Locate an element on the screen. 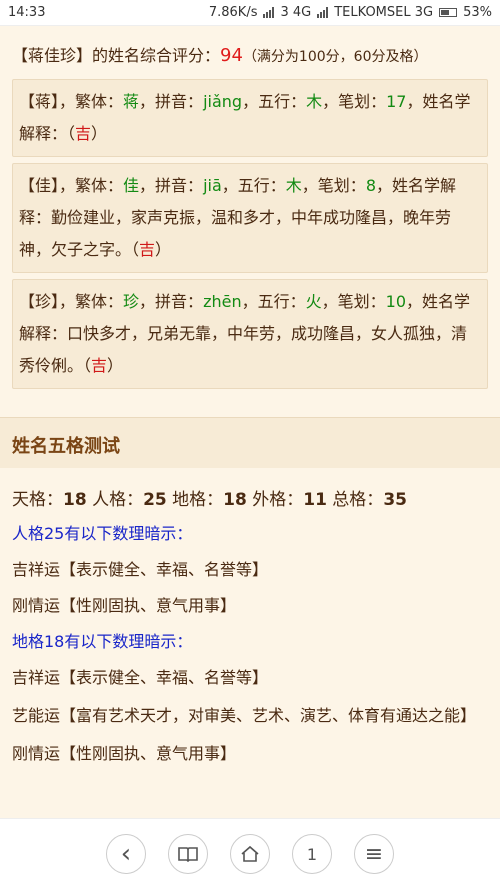  sim1-network: 3 4G is located at coordinates (296, 12).